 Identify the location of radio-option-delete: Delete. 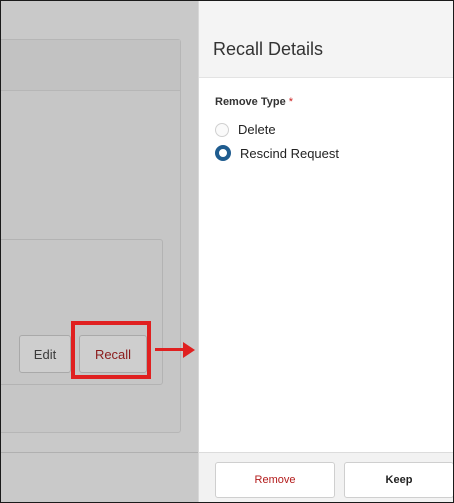
(245, 129).